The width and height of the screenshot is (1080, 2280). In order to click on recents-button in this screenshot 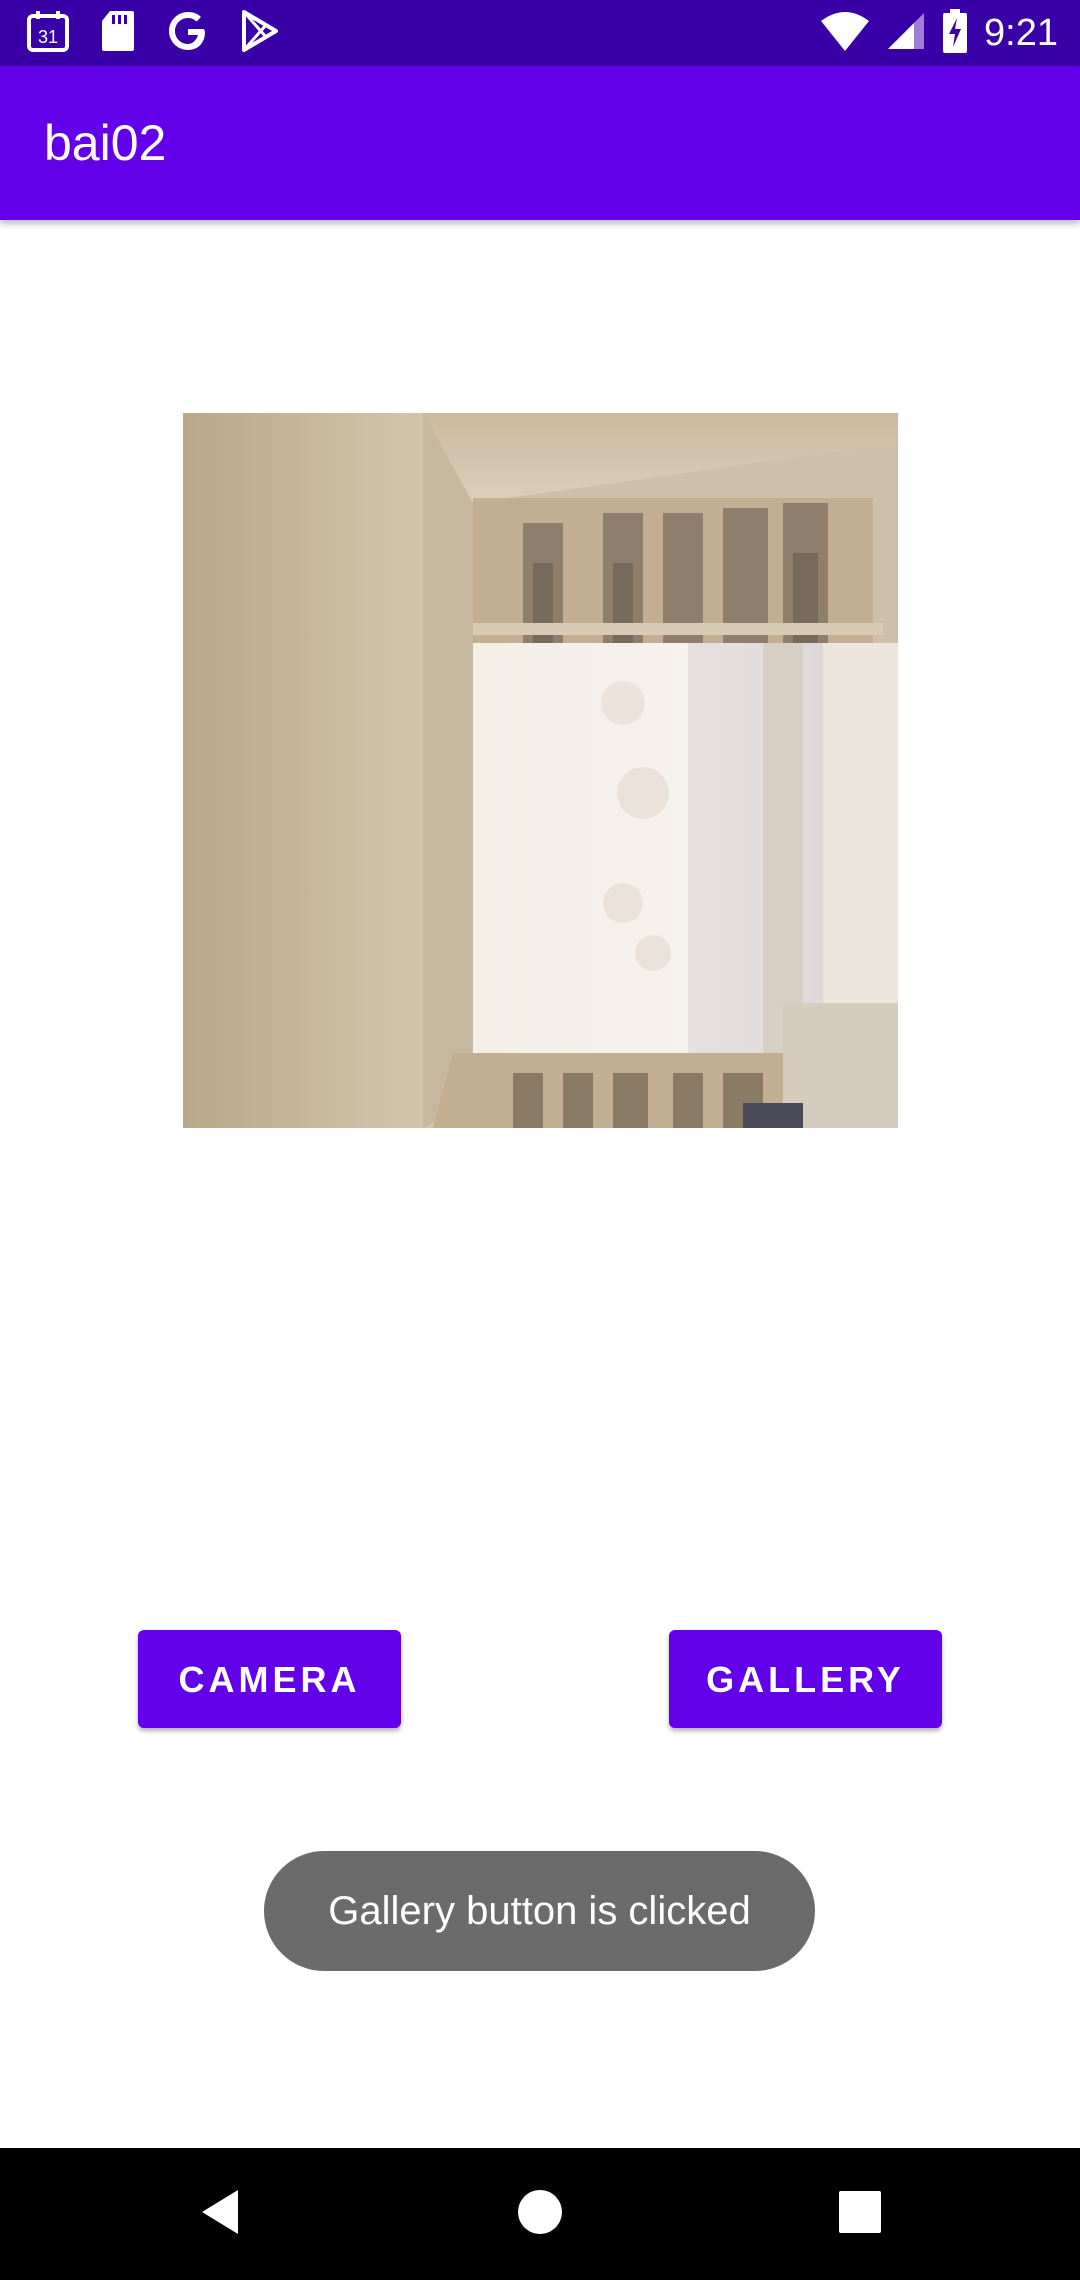, I will do `click(860, 2214)`.